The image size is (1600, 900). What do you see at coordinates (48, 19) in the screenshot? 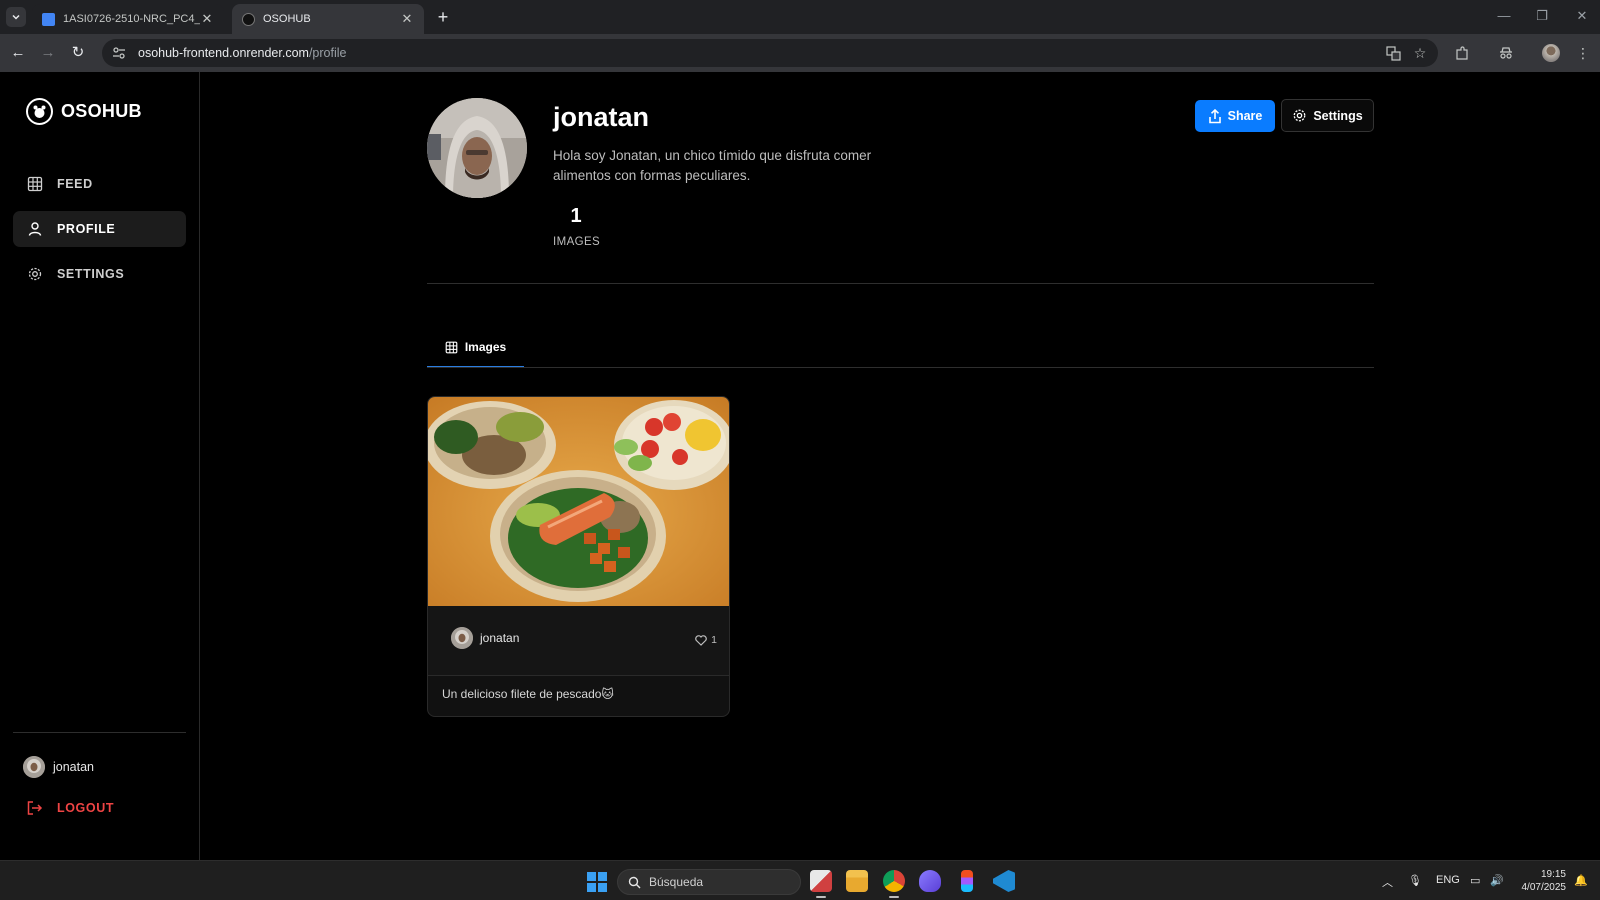
I see `docs-icon` at bounding box center [48, 19].